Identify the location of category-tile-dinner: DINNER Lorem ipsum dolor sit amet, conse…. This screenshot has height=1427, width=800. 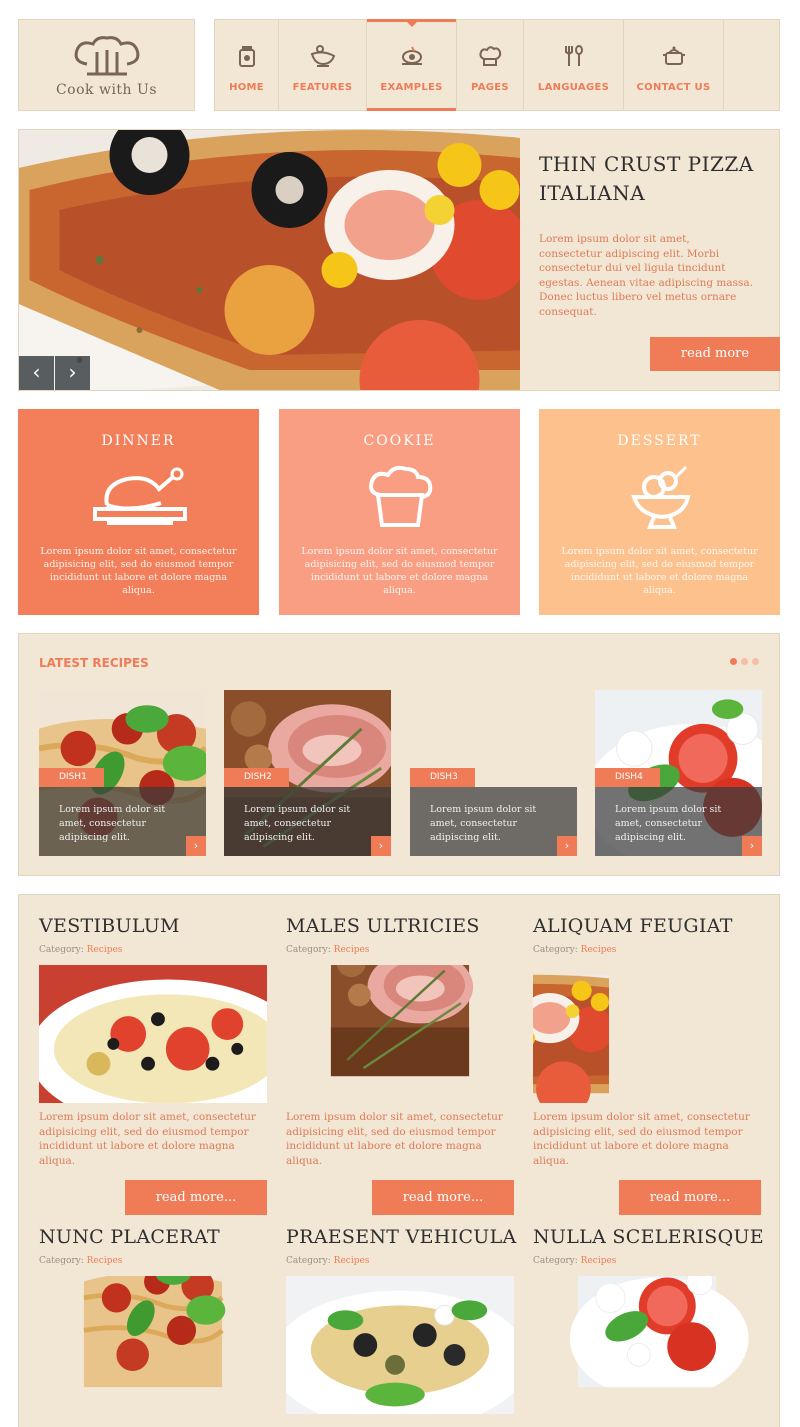
(138, 512).